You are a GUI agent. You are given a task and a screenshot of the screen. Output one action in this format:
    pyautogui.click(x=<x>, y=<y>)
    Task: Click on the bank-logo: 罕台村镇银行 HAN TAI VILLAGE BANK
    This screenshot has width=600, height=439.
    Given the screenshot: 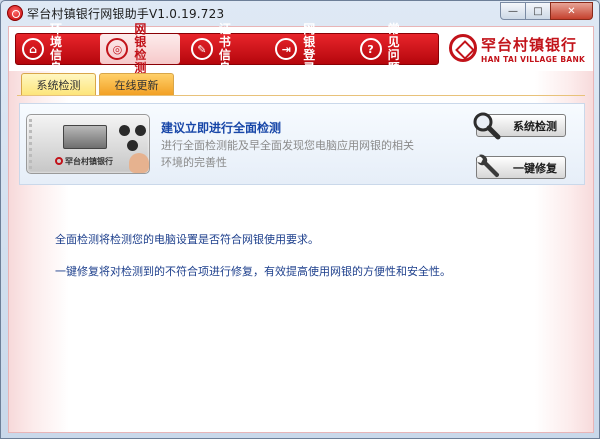 What is the action you would take?
    pyautogui.click(x=519, y=51)
    